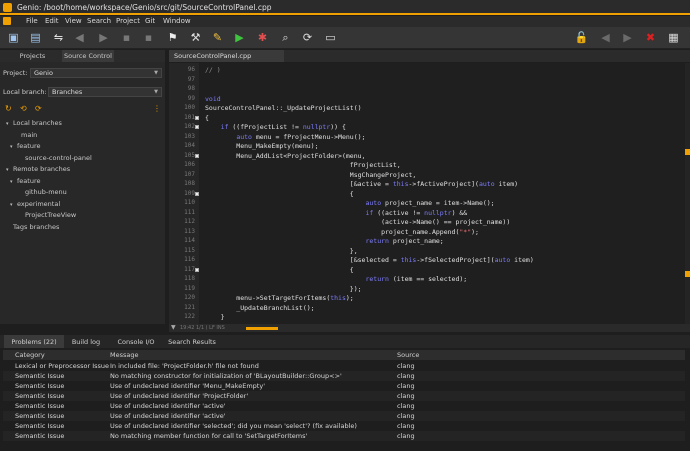 The image size is (690, 451). I want to click on menu-search: Search, so click(99, 21).